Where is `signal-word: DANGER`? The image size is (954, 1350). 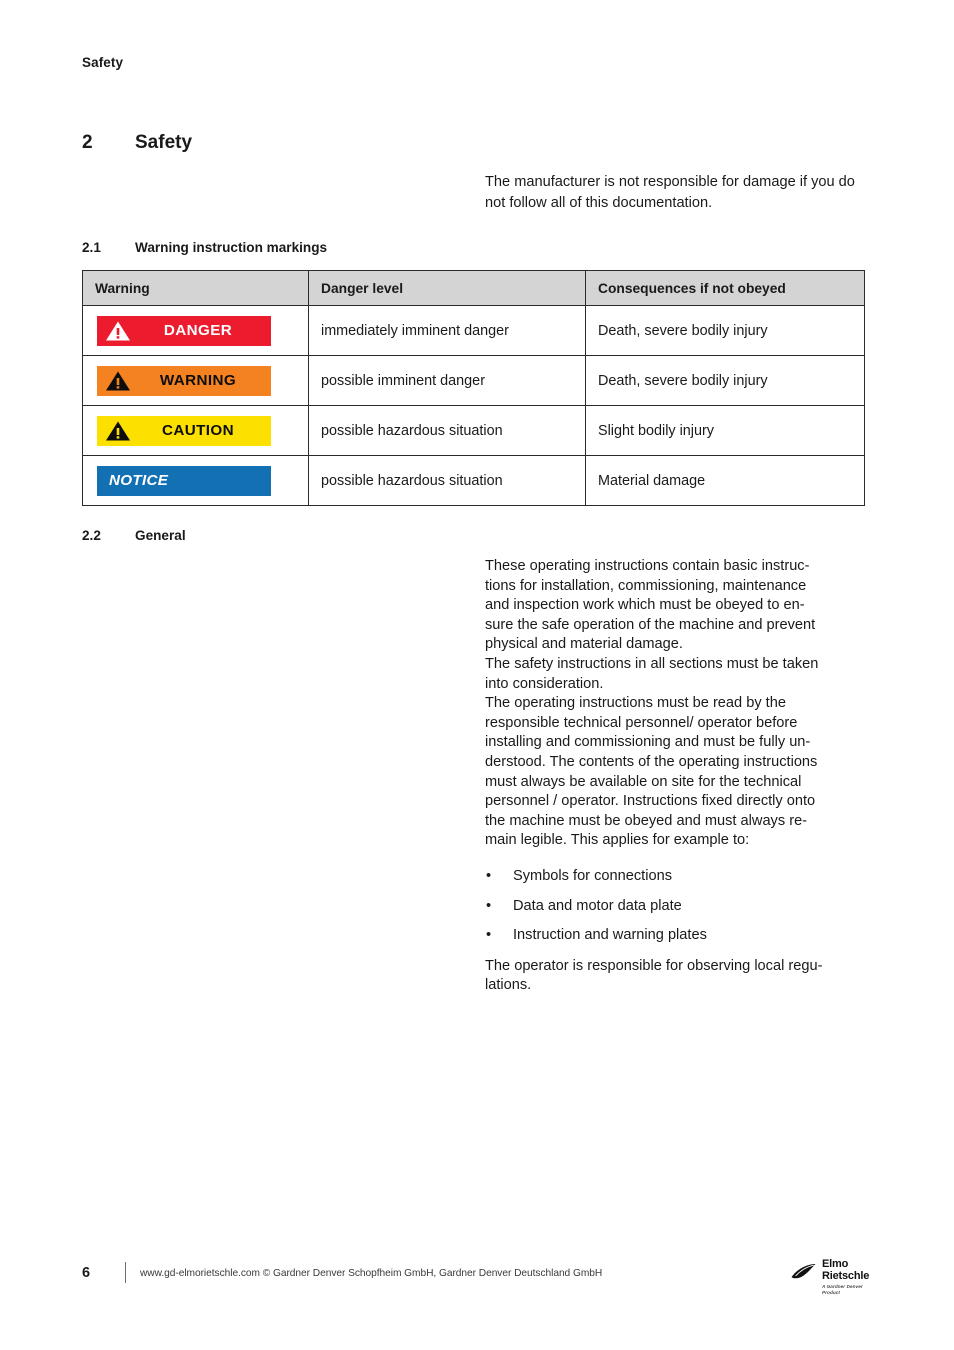
signal-word: DANGER is located at coordinates (198, 330).